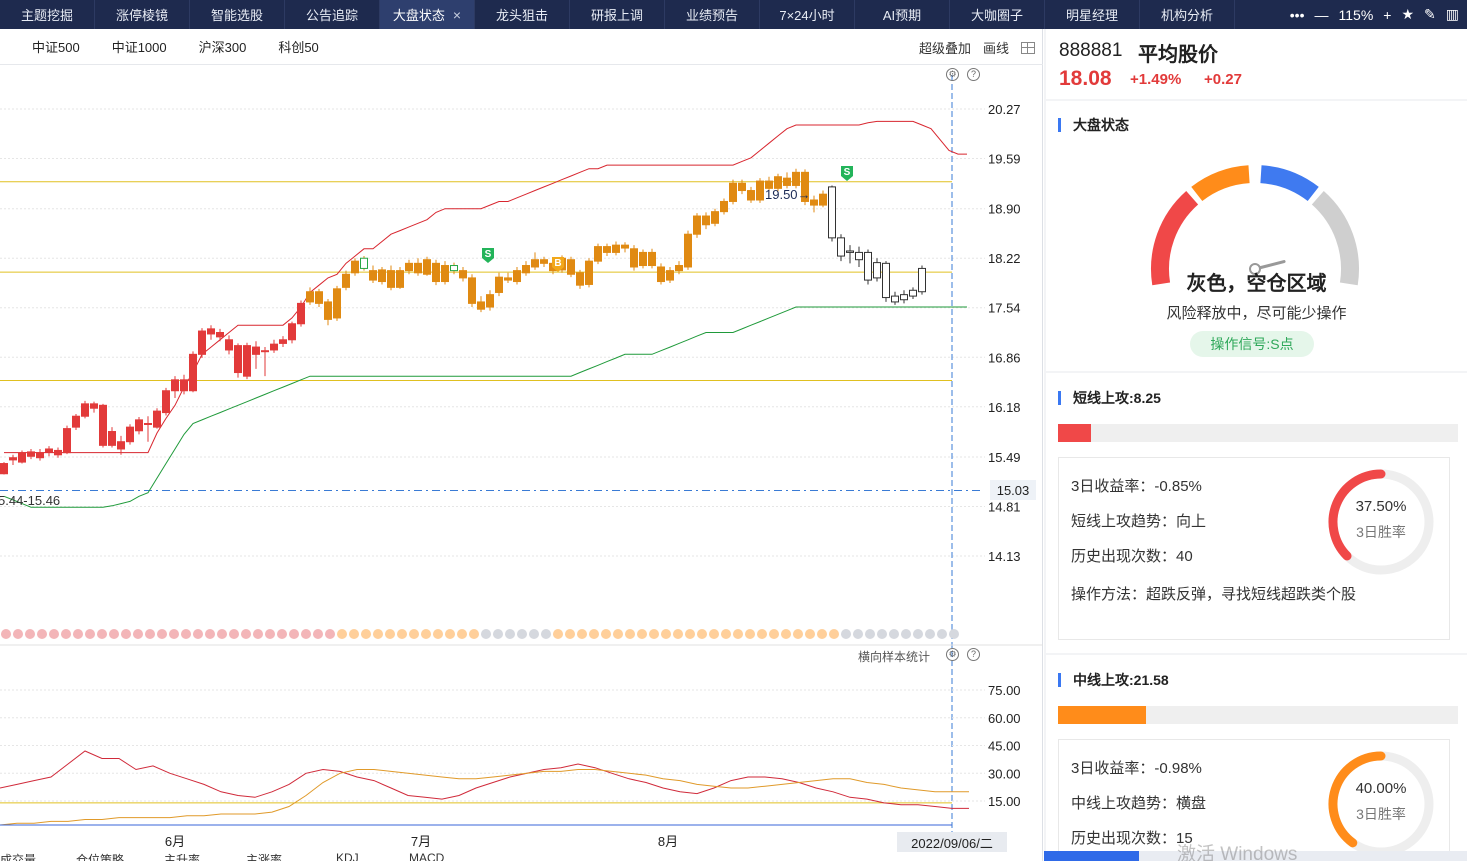 Image resolution: width=1467 pixels, height=861 pixels. I want to click on indicator-tab-position: 仓位策略, so click(100, 857).